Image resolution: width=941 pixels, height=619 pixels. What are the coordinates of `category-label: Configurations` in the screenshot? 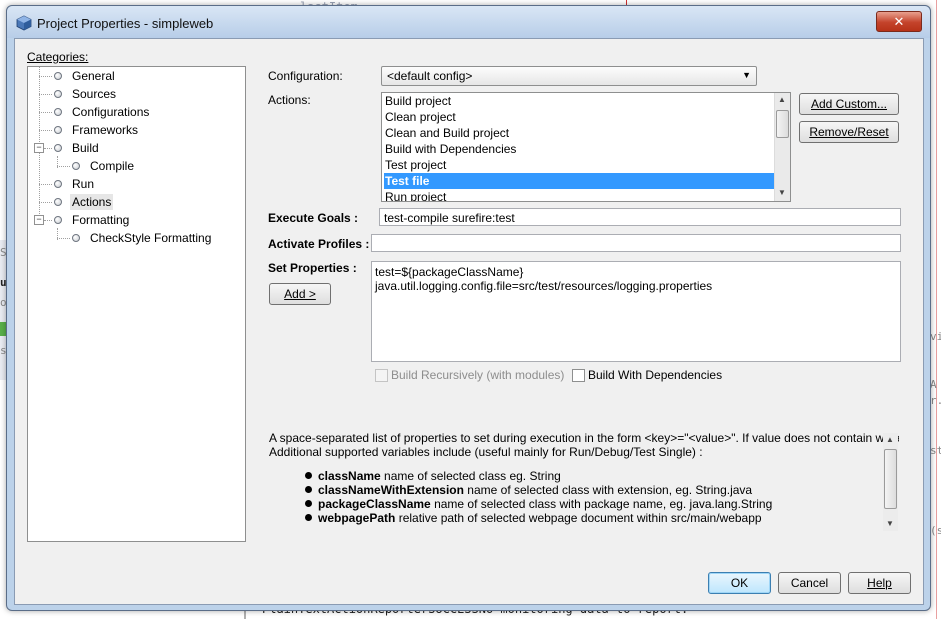 It's located at (111, 112).